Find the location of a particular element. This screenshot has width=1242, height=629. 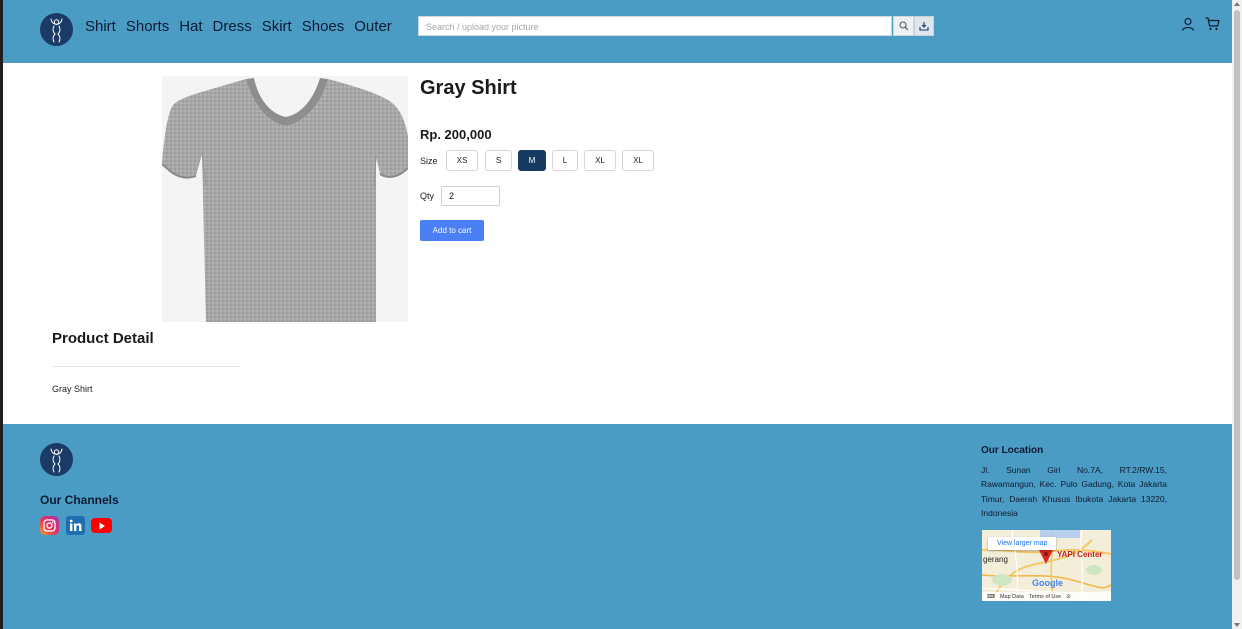

size-option-xl-2: XL is located at coordinates (638, 160).